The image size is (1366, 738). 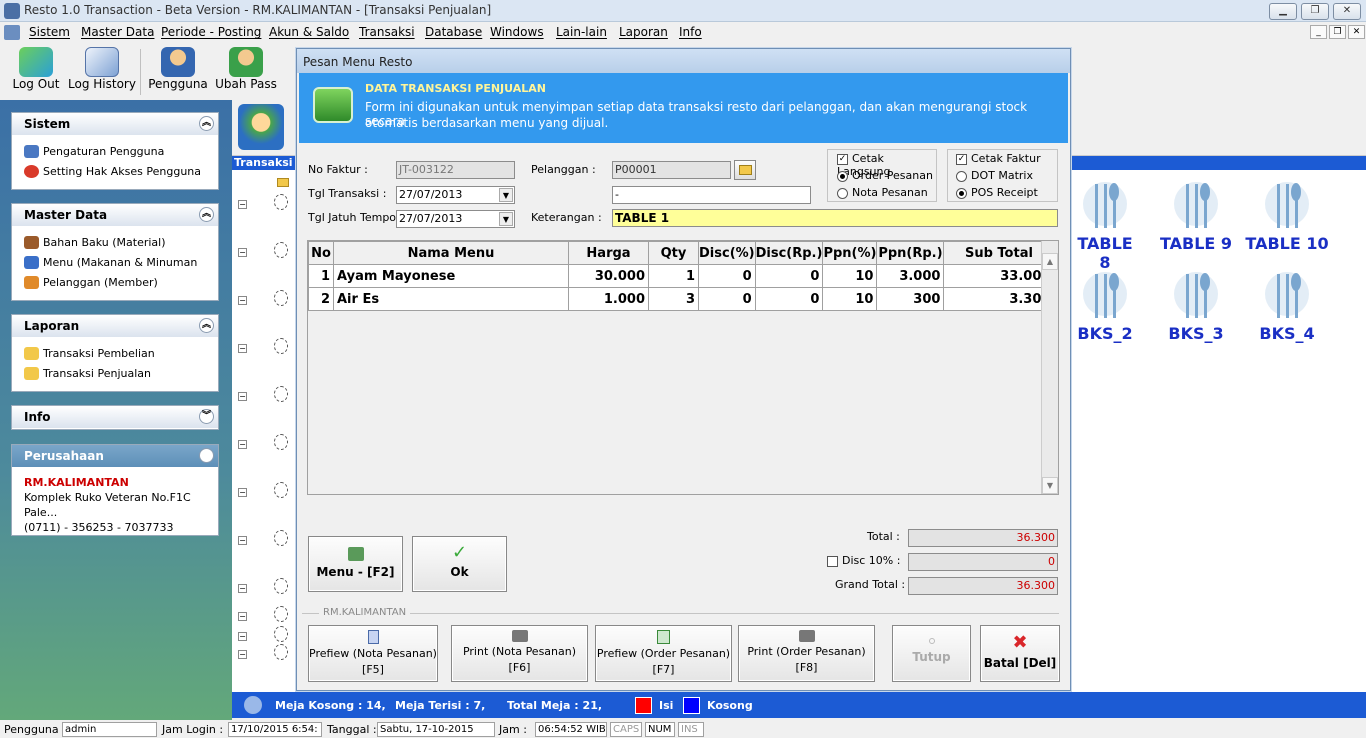 What do you see at coordinates (663, 653) in the screenshot?
I see `preview-order-button: Prefiew (Order Pesanan) [F7]` at bounding box center [663, 653].